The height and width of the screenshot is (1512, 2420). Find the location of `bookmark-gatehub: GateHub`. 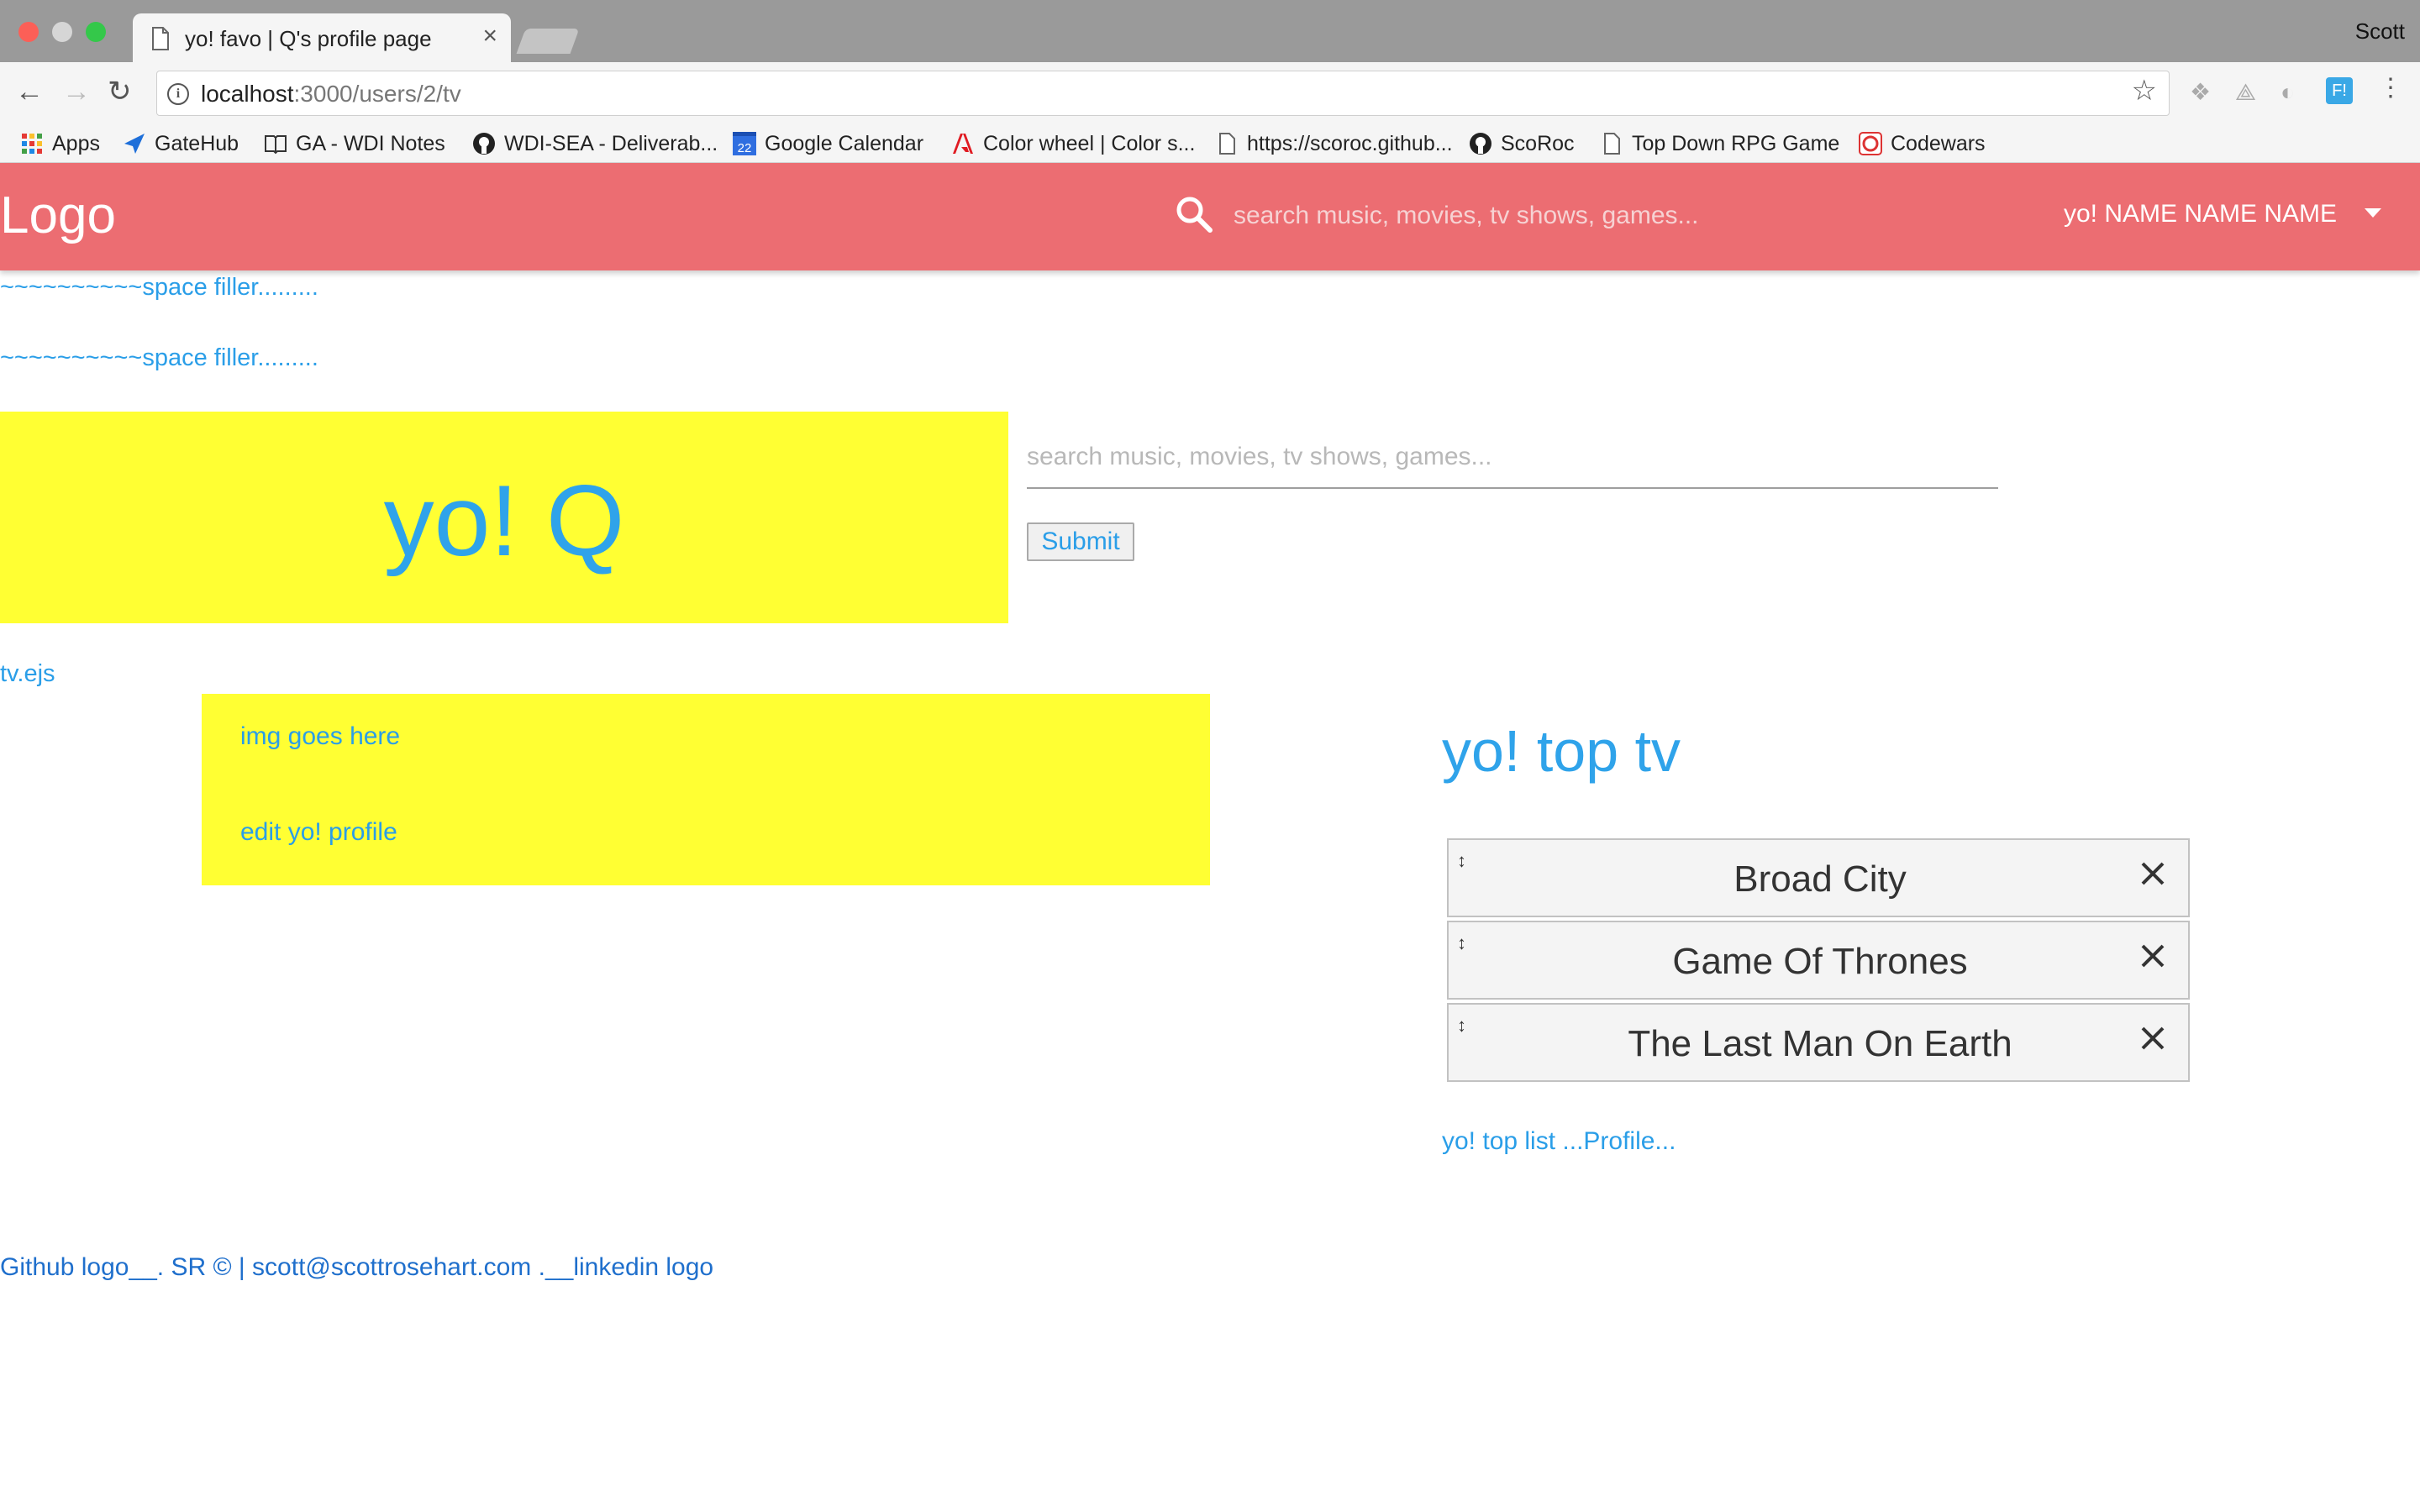

bookmark-gatehub: GateHub is located at coordinates (181, 143).